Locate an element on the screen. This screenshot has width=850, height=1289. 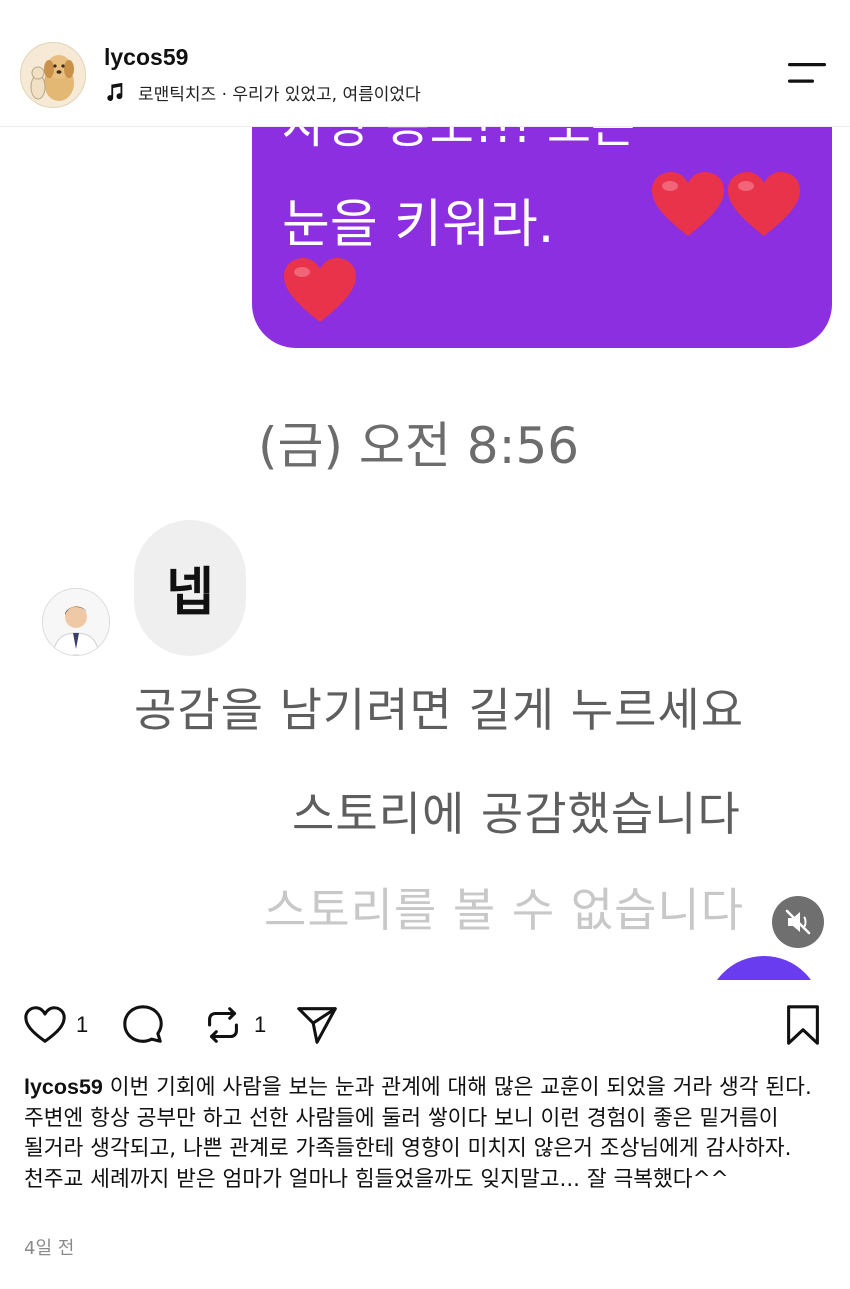
caption-username: lycos59 is located at coordinates (63, 1087).